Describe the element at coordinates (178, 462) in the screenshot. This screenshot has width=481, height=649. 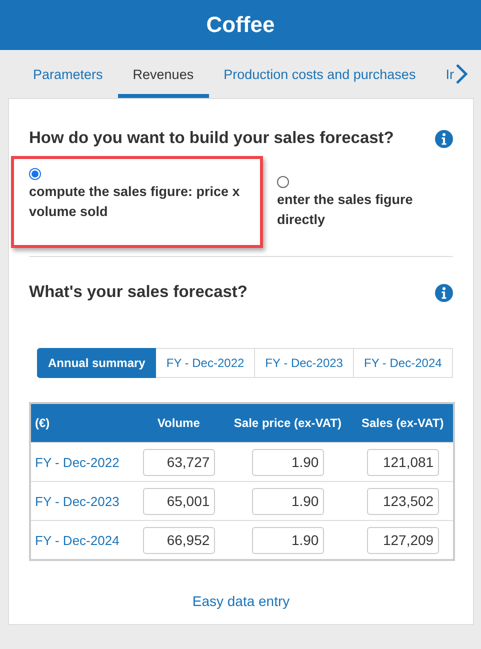
I see `volume-field: 63,727` at that location.